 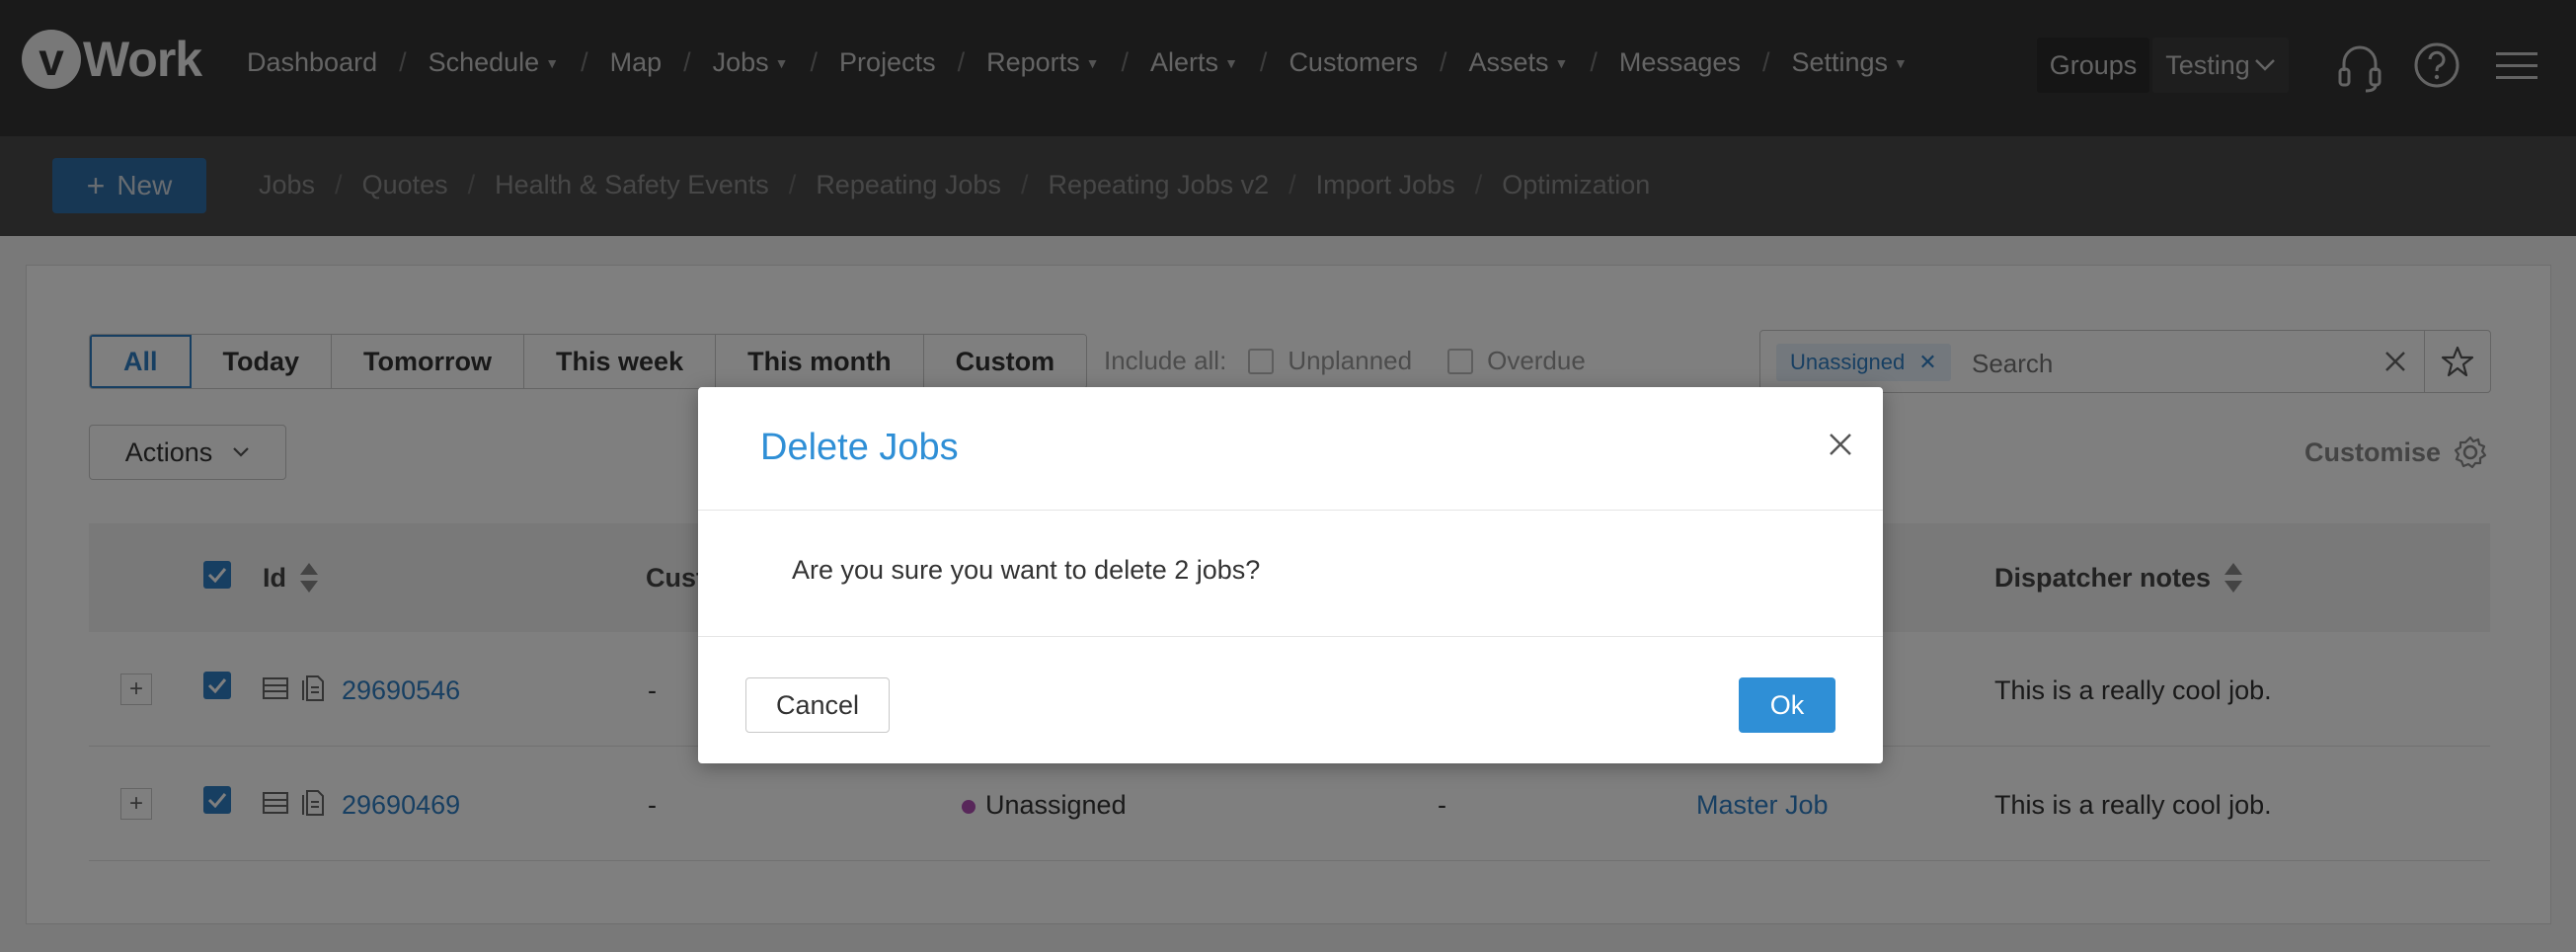 What do you see at coordinates (1787, 705) in the screenshot?
I see `ok-button: Ok` at bounding box center [1787, 705].